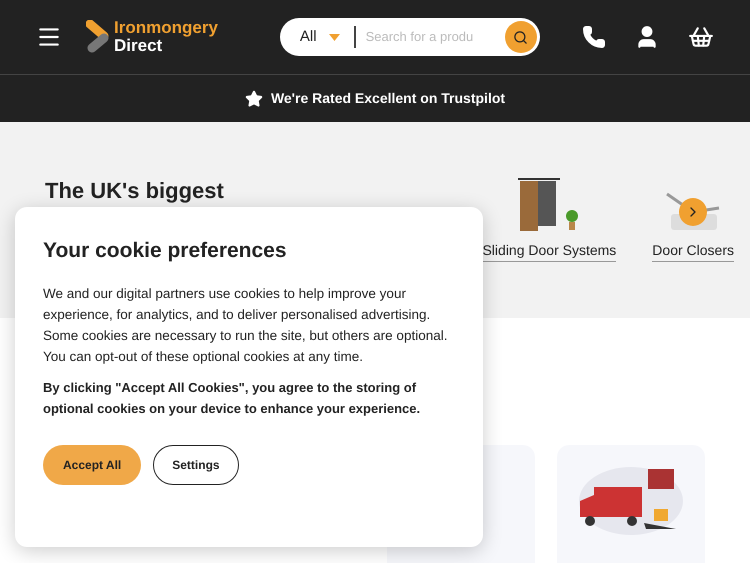  Describe the element at coordinates (134, 191) in the screenshot. I see `hero-heading: The UK's biggest` at that location.